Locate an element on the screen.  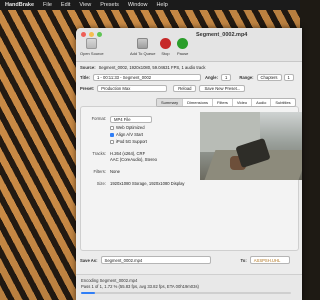
size-value: 1920x1080 Storage, 1920x1080 Display is located at coordinates (147, 183).